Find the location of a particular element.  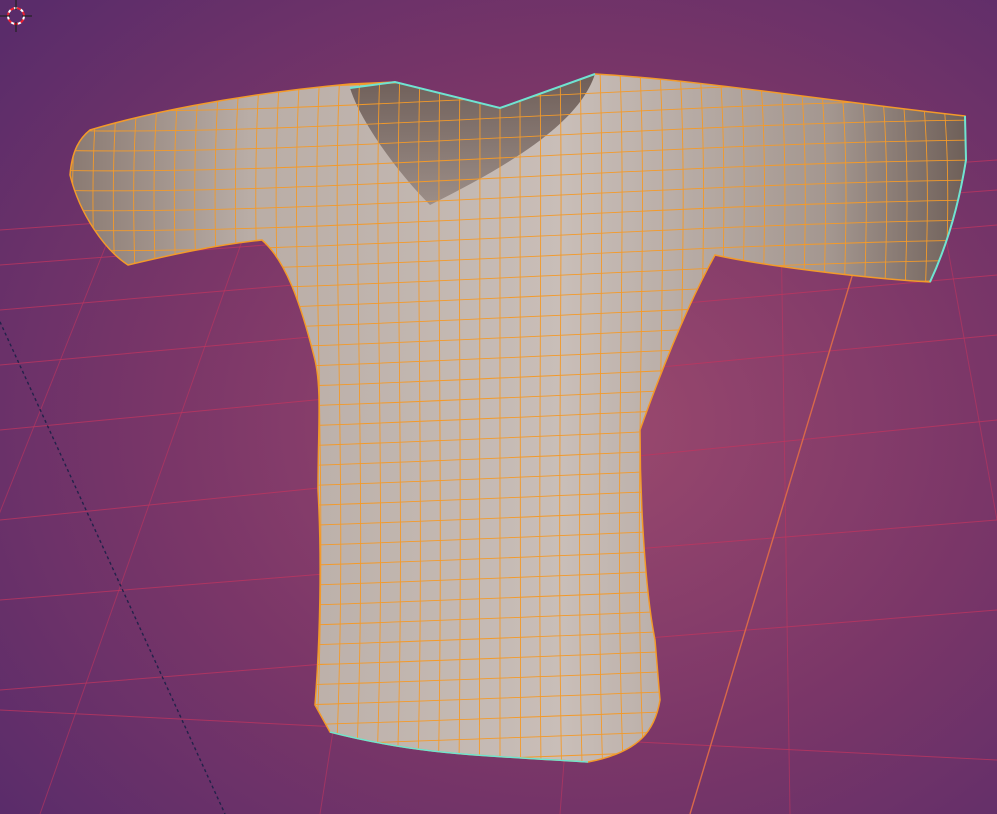

3d-cursor-icon is located at coordinates (16, 16).